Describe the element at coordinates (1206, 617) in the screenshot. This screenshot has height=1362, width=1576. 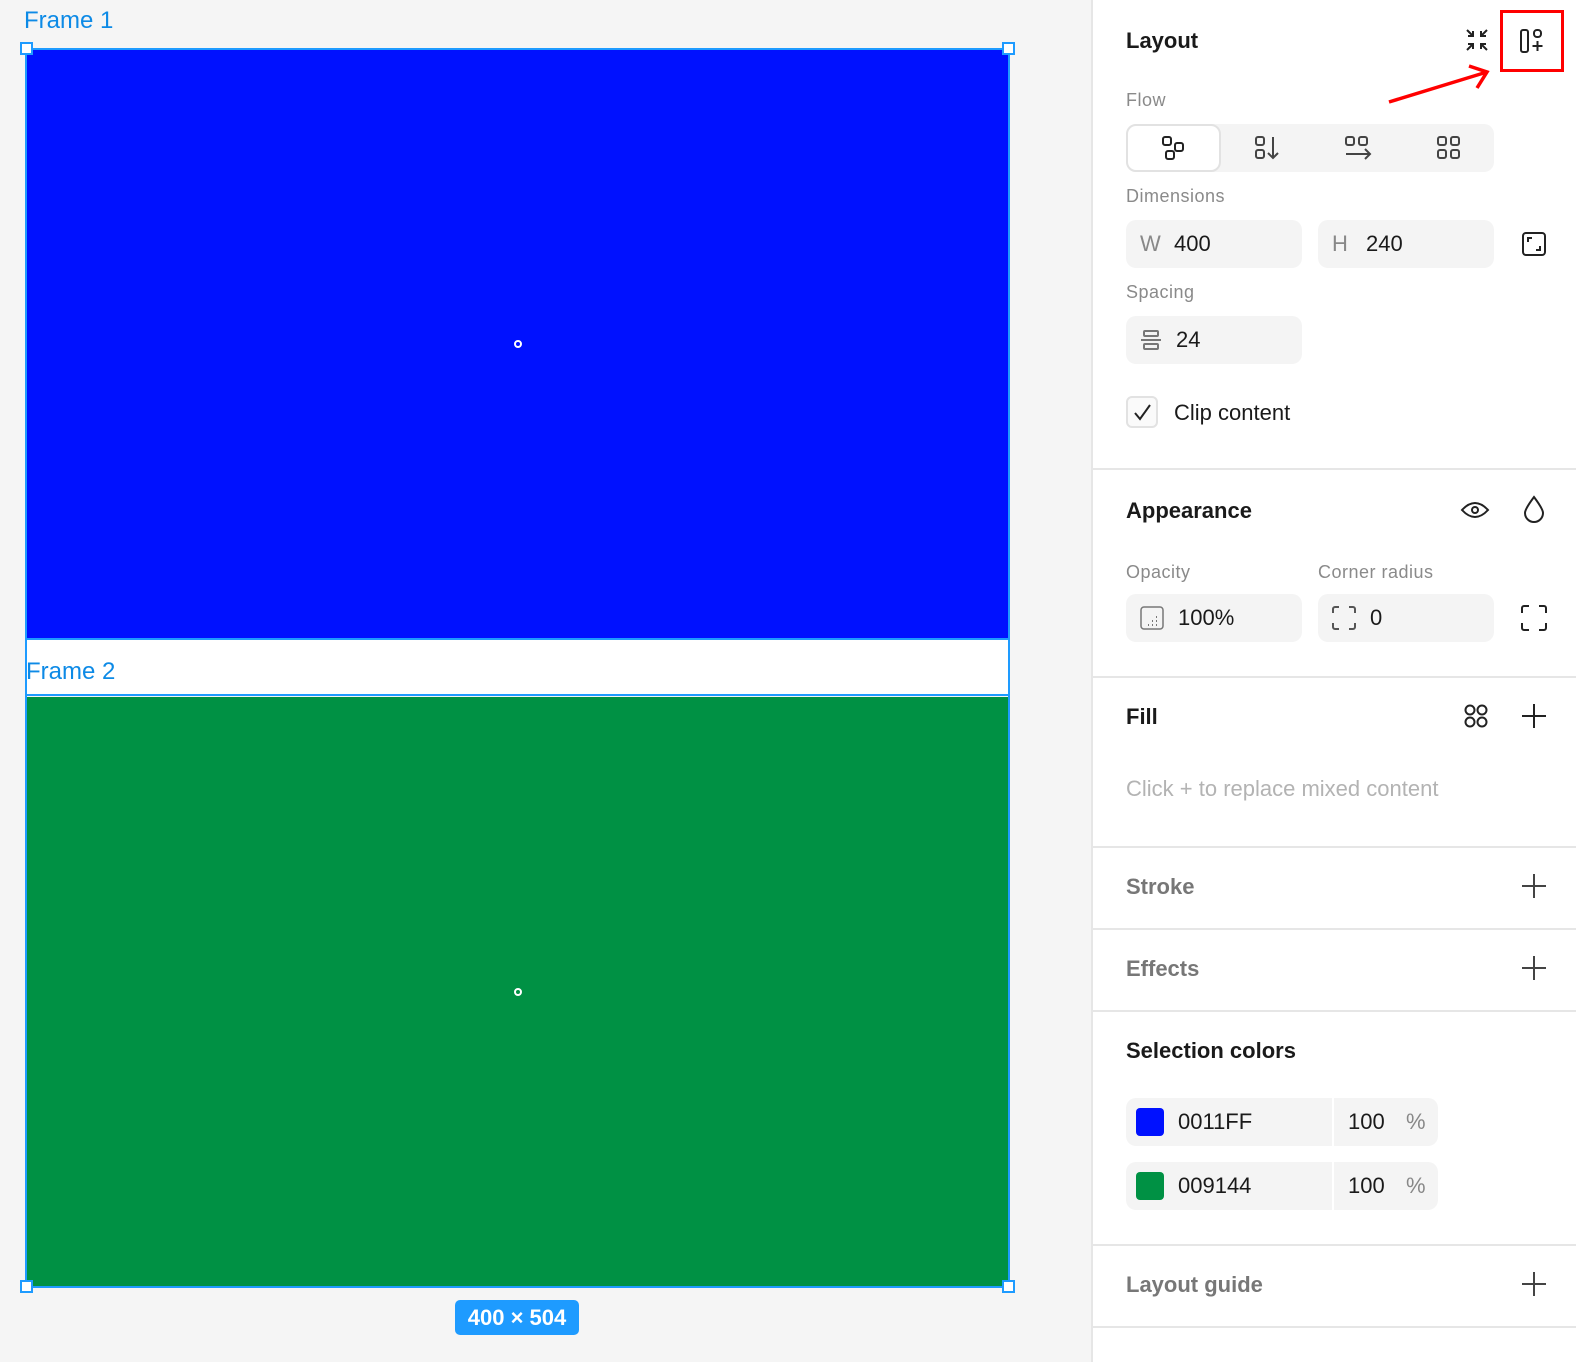
I see `opacity-value: 100%` at that location.